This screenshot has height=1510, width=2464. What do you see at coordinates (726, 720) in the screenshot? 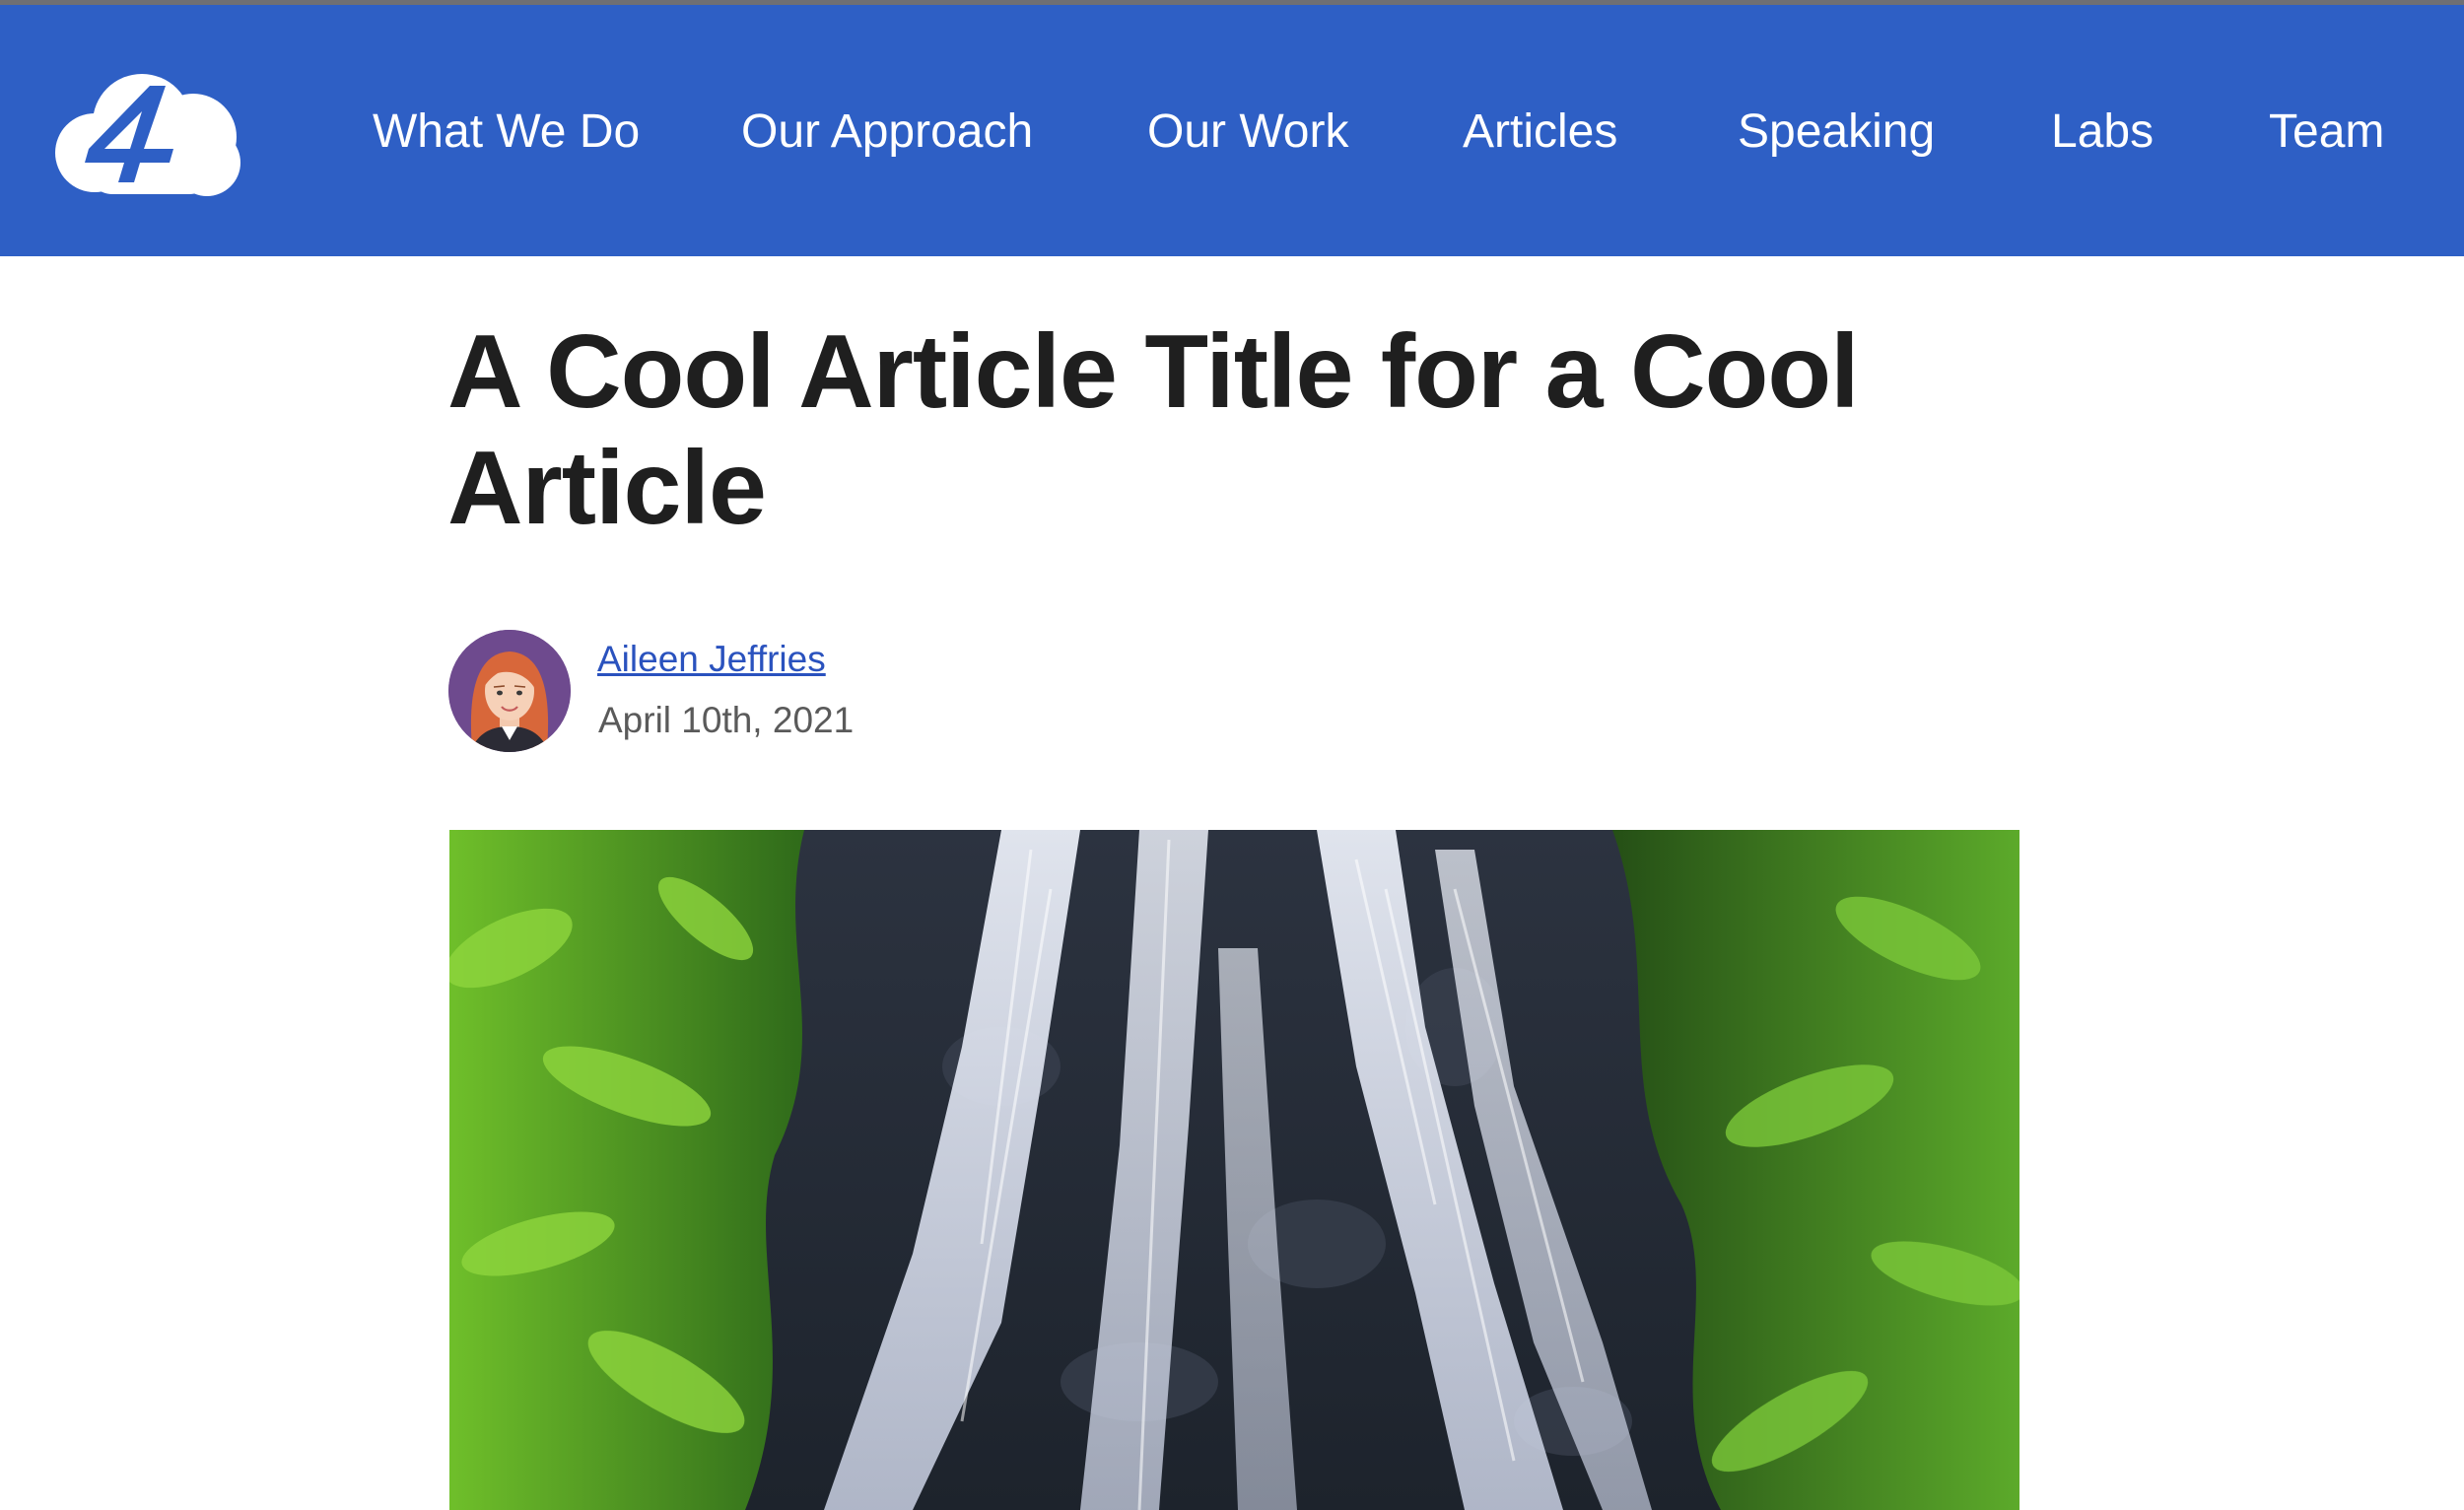
I see `publish-date: April 10th, 2021` at bounding box center [726, 720].